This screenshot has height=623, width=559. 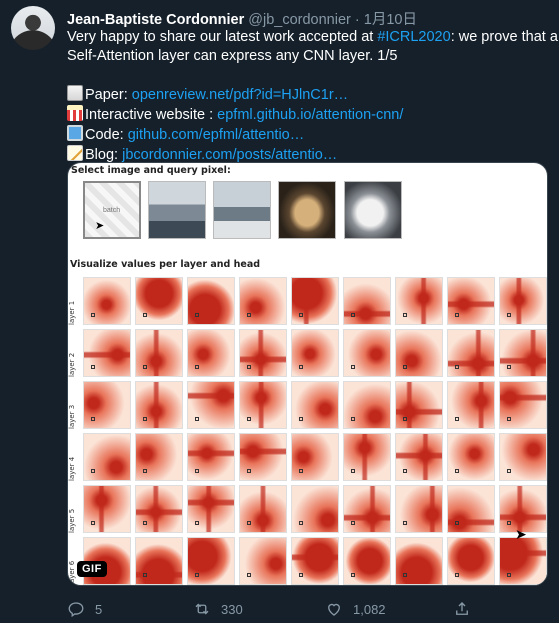 I want to click on author-handle: @jb_cordonnier, so click(x=299, y=20).